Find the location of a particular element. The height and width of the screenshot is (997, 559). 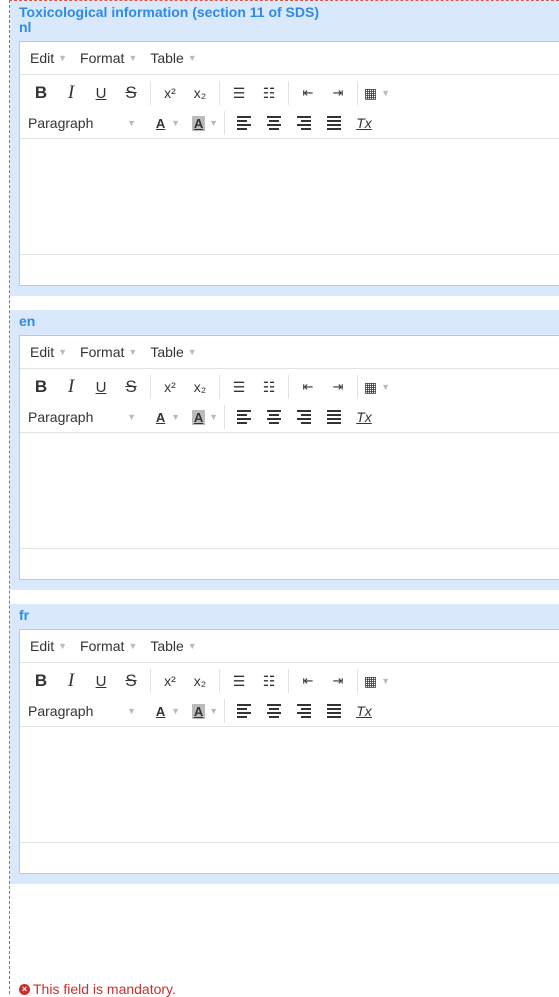

align-justify-icon is located at coordinates (334, 711).